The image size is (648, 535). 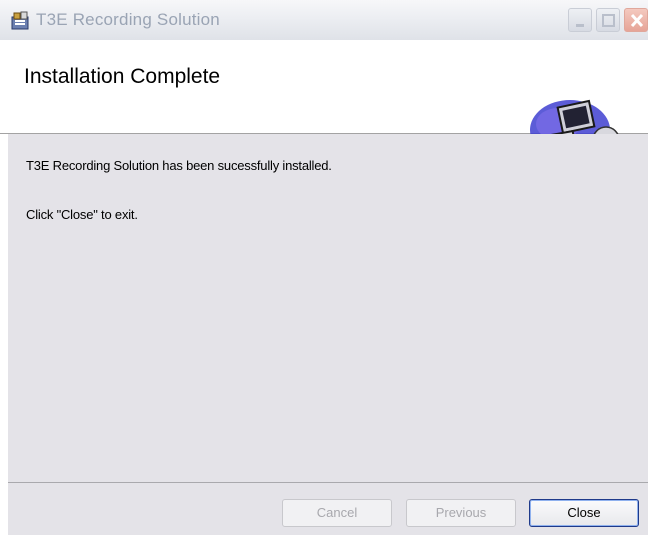 What do you see at coordinates (122, 76) in the screenshot?
I see `page-title: Installation Complete` at bounding box center [122, 76].